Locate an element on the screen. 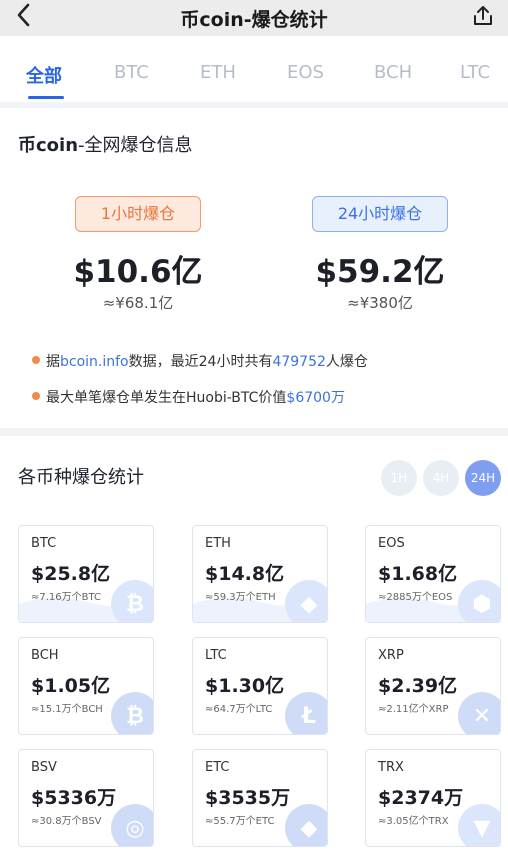 This screenshot has height=854, width=508. hour-liquidation-value: $10.6亿 is located at coordinates (138, 272).